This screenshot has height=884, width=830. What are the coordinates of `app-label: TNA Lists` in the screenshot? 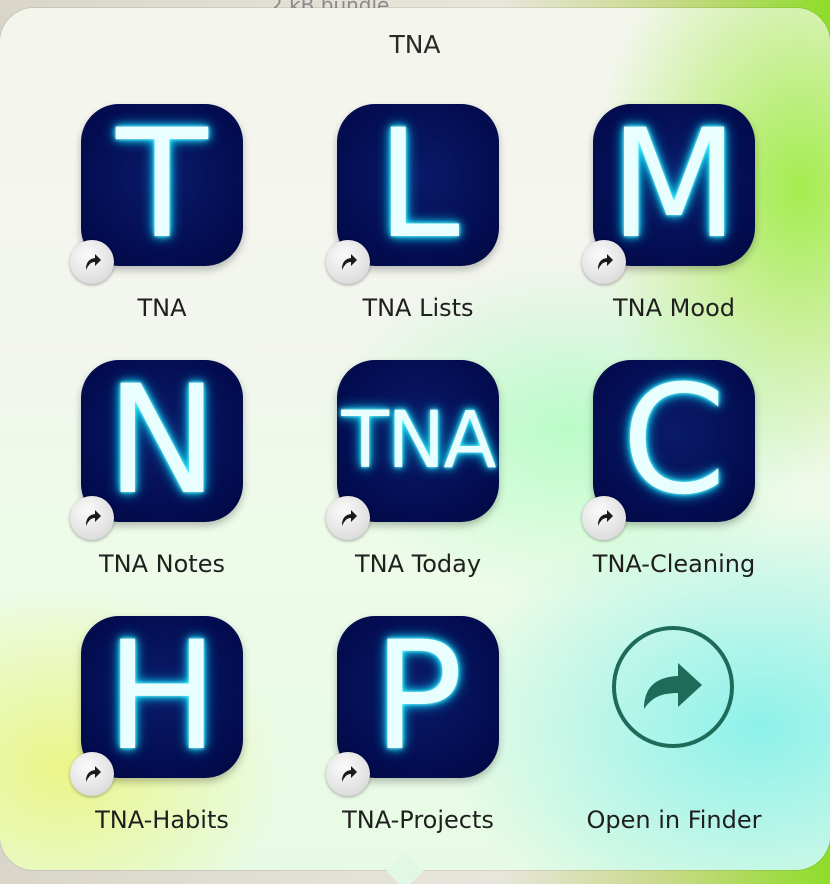 It's located at (418, 308).